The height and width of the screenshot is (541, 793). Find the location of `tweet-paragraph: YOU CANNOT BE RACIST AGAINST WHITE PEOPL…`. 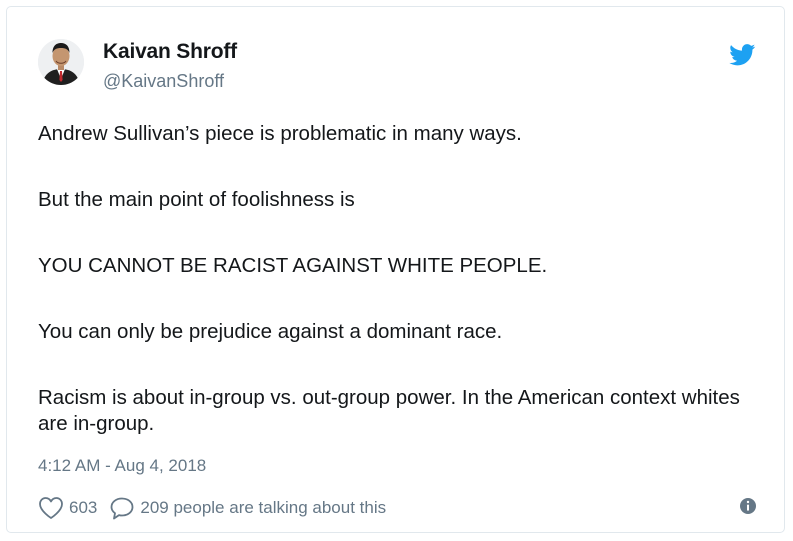

tweet-paragraph: YOU CANNOT BE RACIST AGAINST WHITE PEOPL… is located at coordinates (293, 265).